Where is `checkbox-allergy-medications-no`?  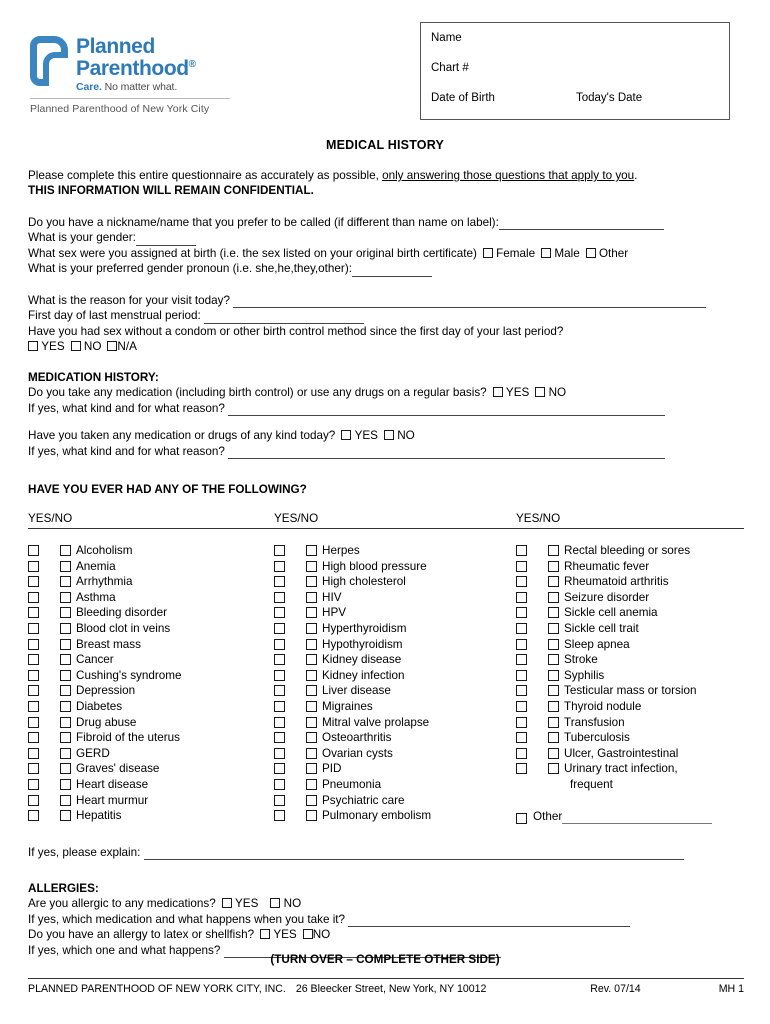
checkbox-allergy-medications-no is located at coordinates (275, 903).